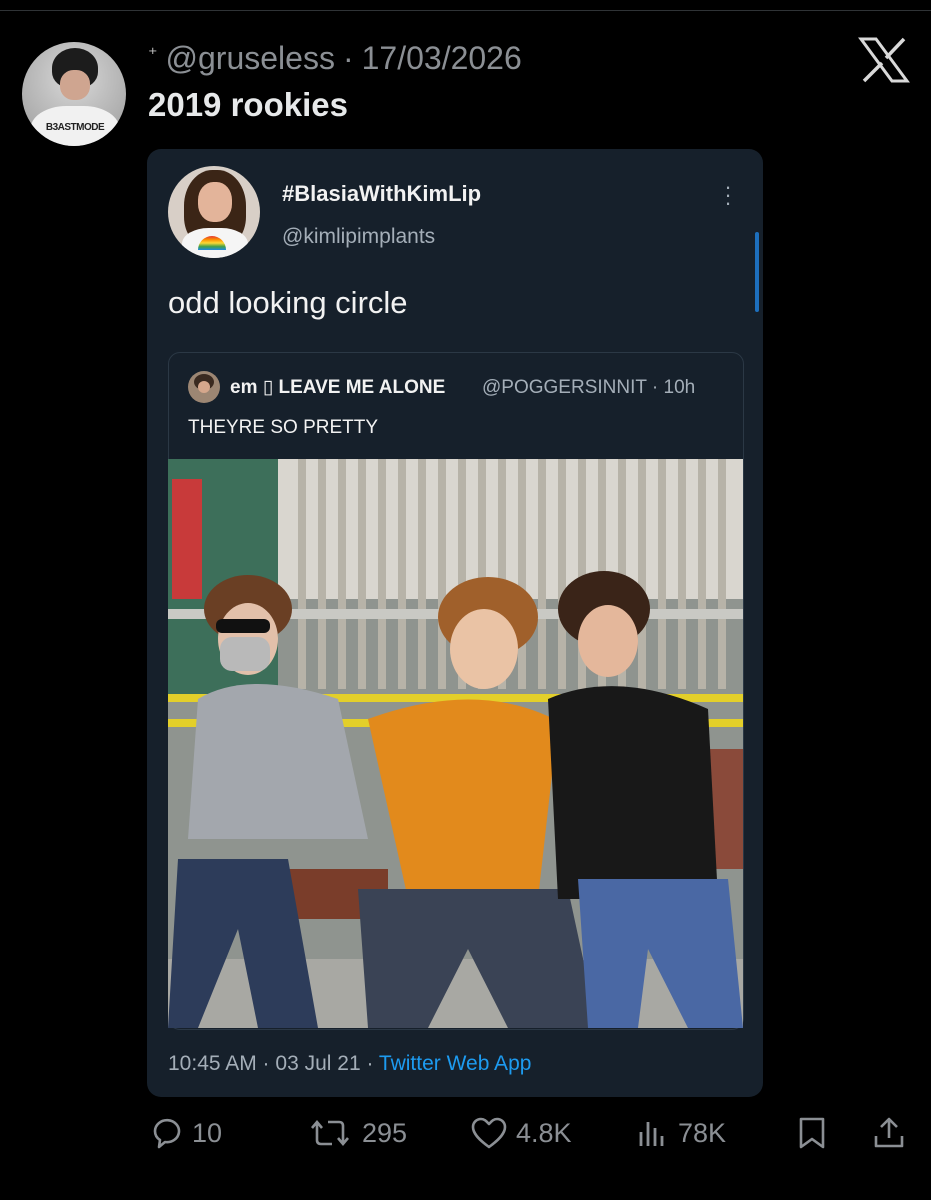 The height and width of the screenshot is (1200, 931). I want to click on avatar-shirt-text: B3ASTMODE, so click(75, 127).